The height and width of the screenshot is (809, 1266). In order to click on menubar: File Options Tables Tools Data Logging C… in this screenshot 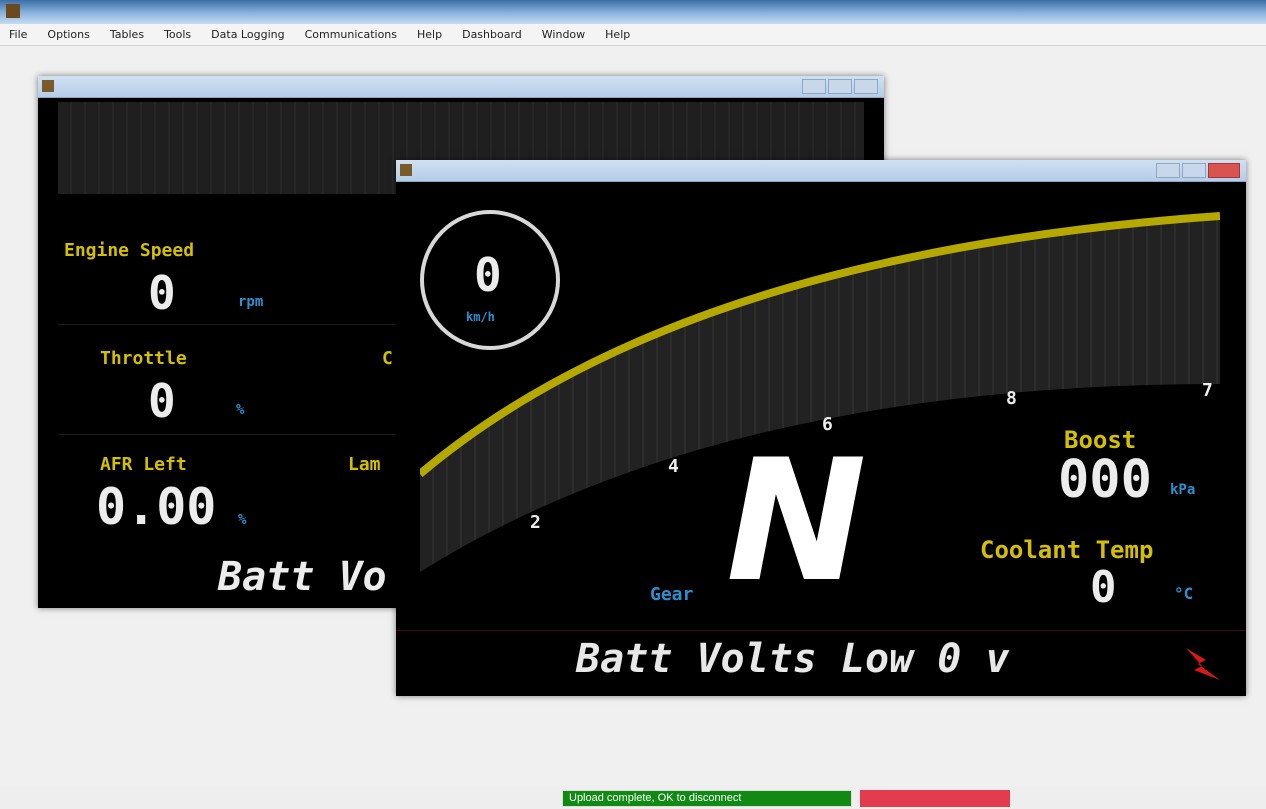, I will do `click(633, 35)`.